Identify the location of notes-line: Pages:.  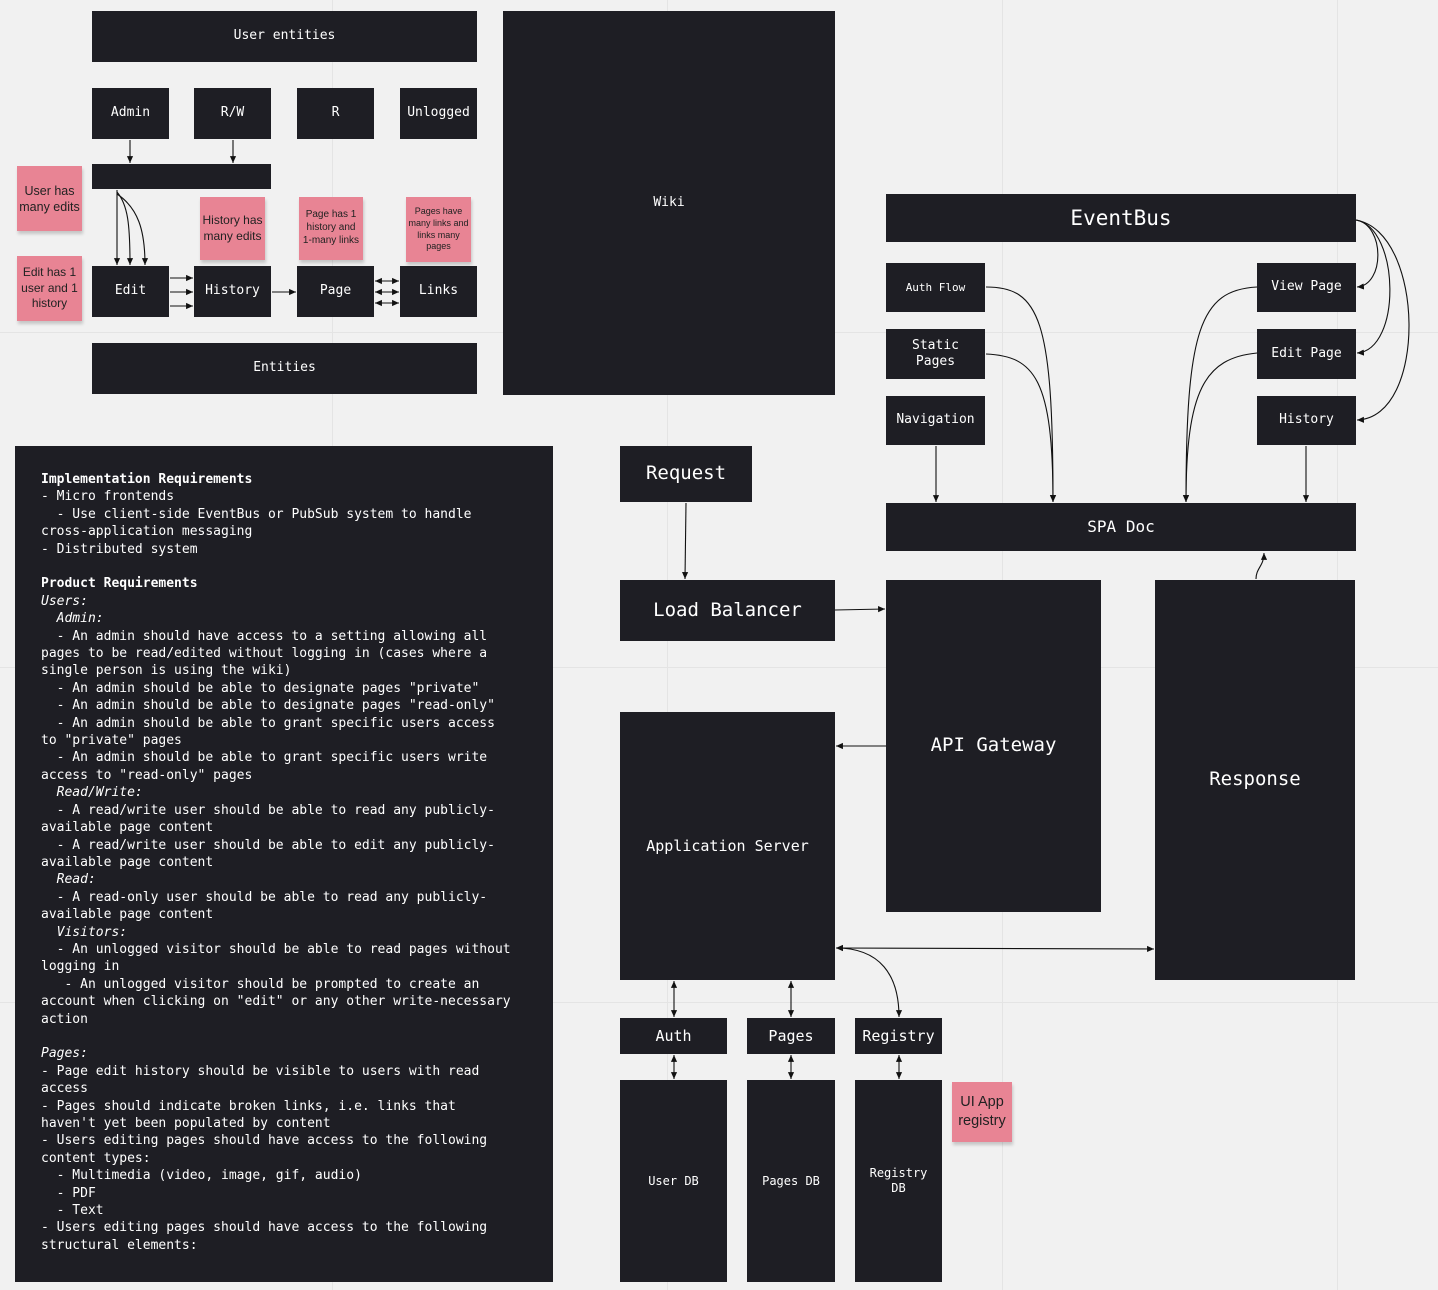
(64, 1054).